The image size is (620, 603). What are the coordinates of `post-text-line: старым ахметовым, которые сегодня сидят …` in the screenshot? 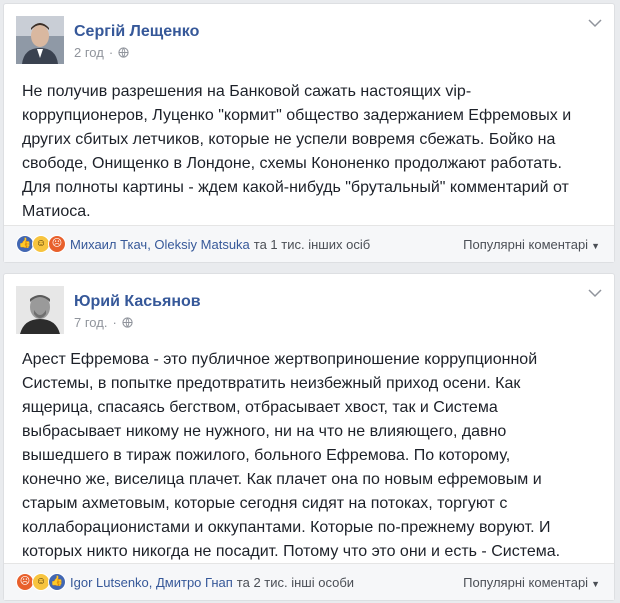 It's located at (265, 503).